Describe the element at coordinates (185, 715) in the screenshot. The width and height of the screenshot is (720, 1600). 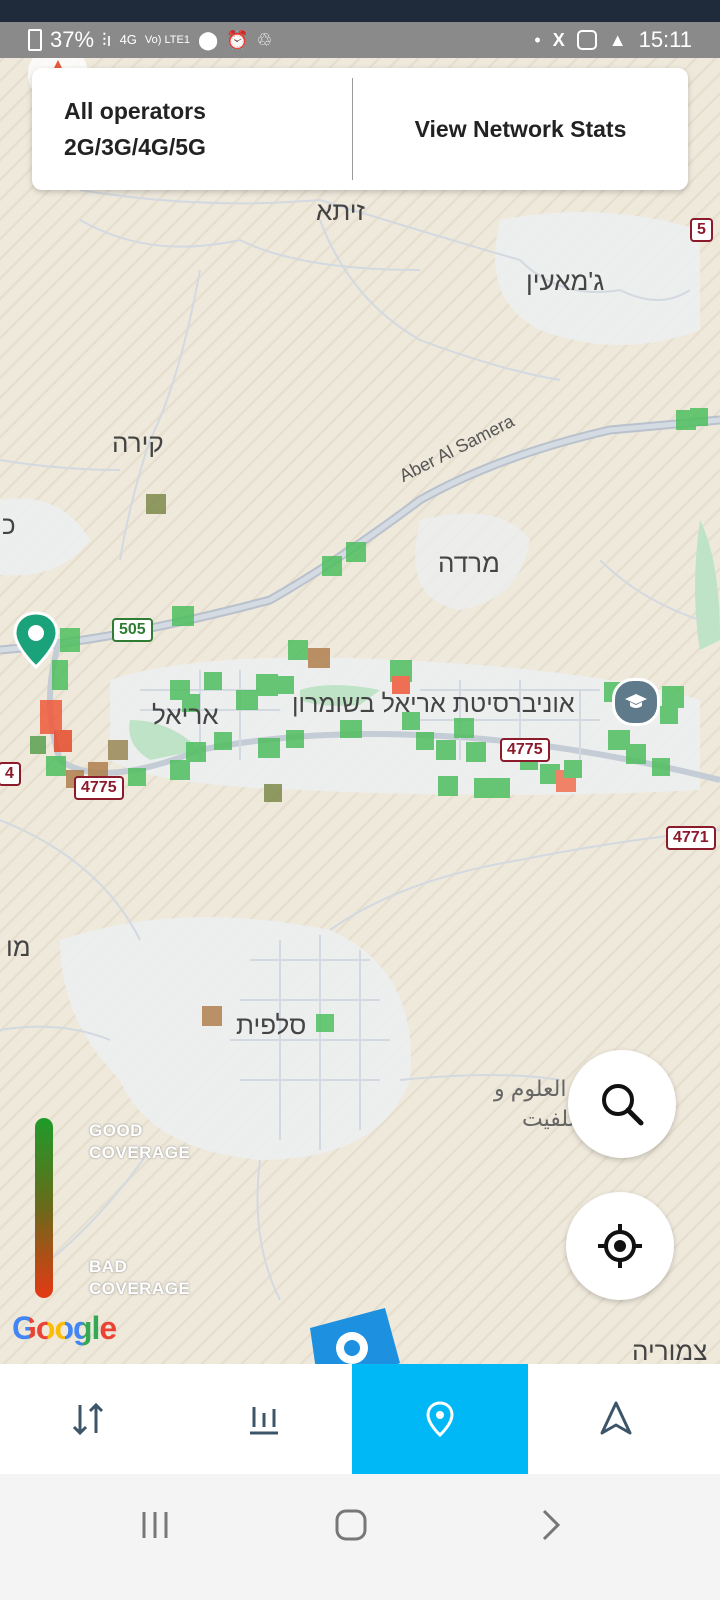
I see `place-ariel: אריאל` at that location.